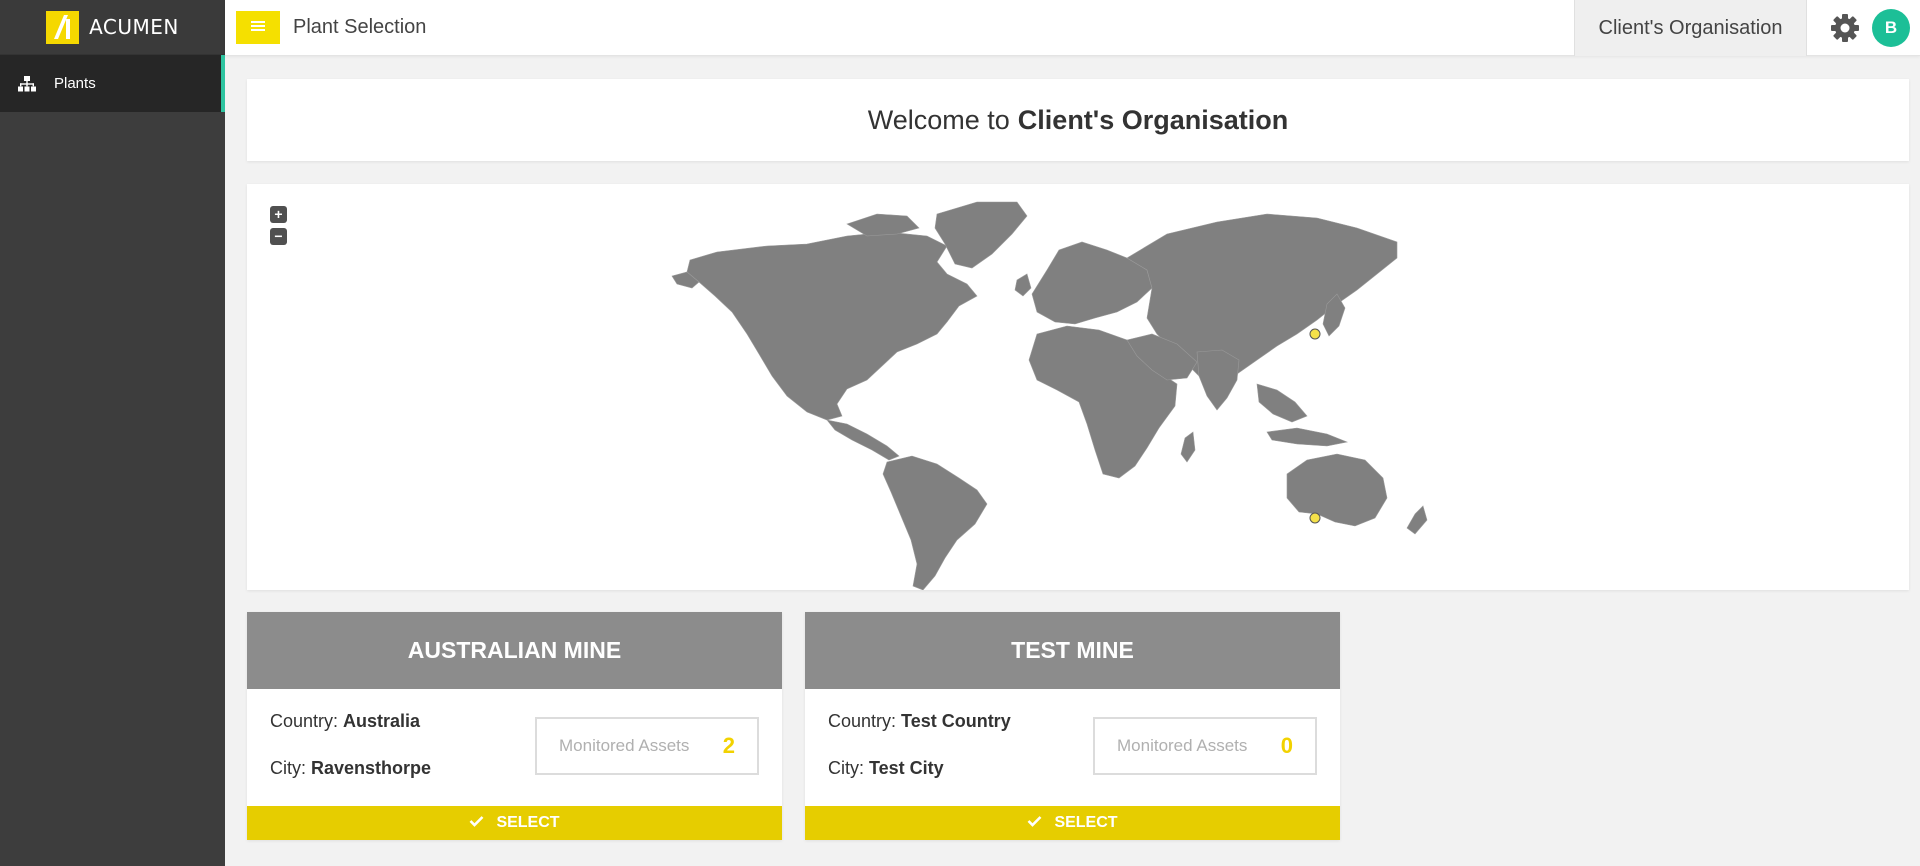 The height and width of the screenshot is (866, 1920). Describe the element at coordinates (1315, 334) in the screenshot. I see `map-marker-east-asia` at that location.